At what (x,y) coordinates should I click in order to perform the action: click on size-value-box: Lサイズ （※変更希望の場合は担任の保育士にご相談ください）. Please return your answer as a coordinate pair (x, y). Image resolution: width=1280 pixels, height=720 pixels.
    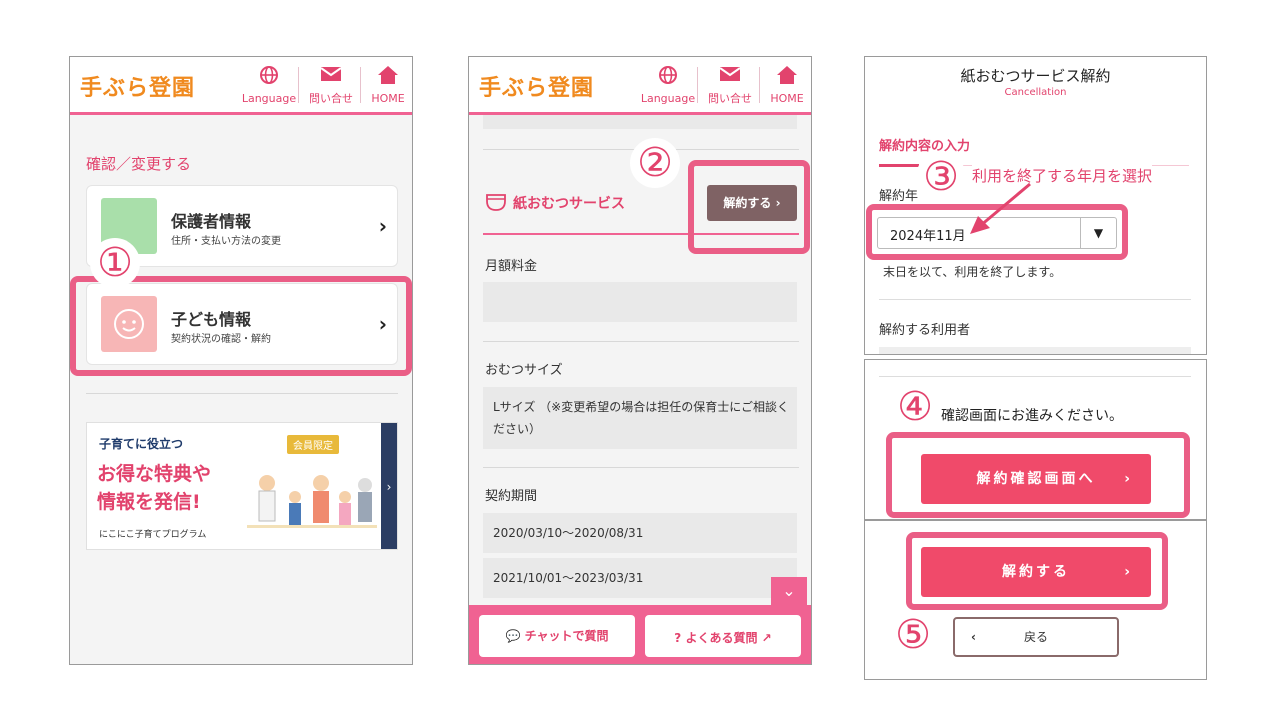
    Looking at the image, I should click on (640, 418).